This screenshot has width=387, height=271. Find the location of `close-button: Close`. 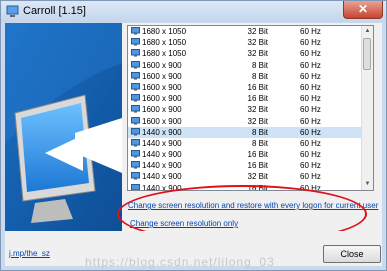

close-button: Close is located at coordinates (352, 254).